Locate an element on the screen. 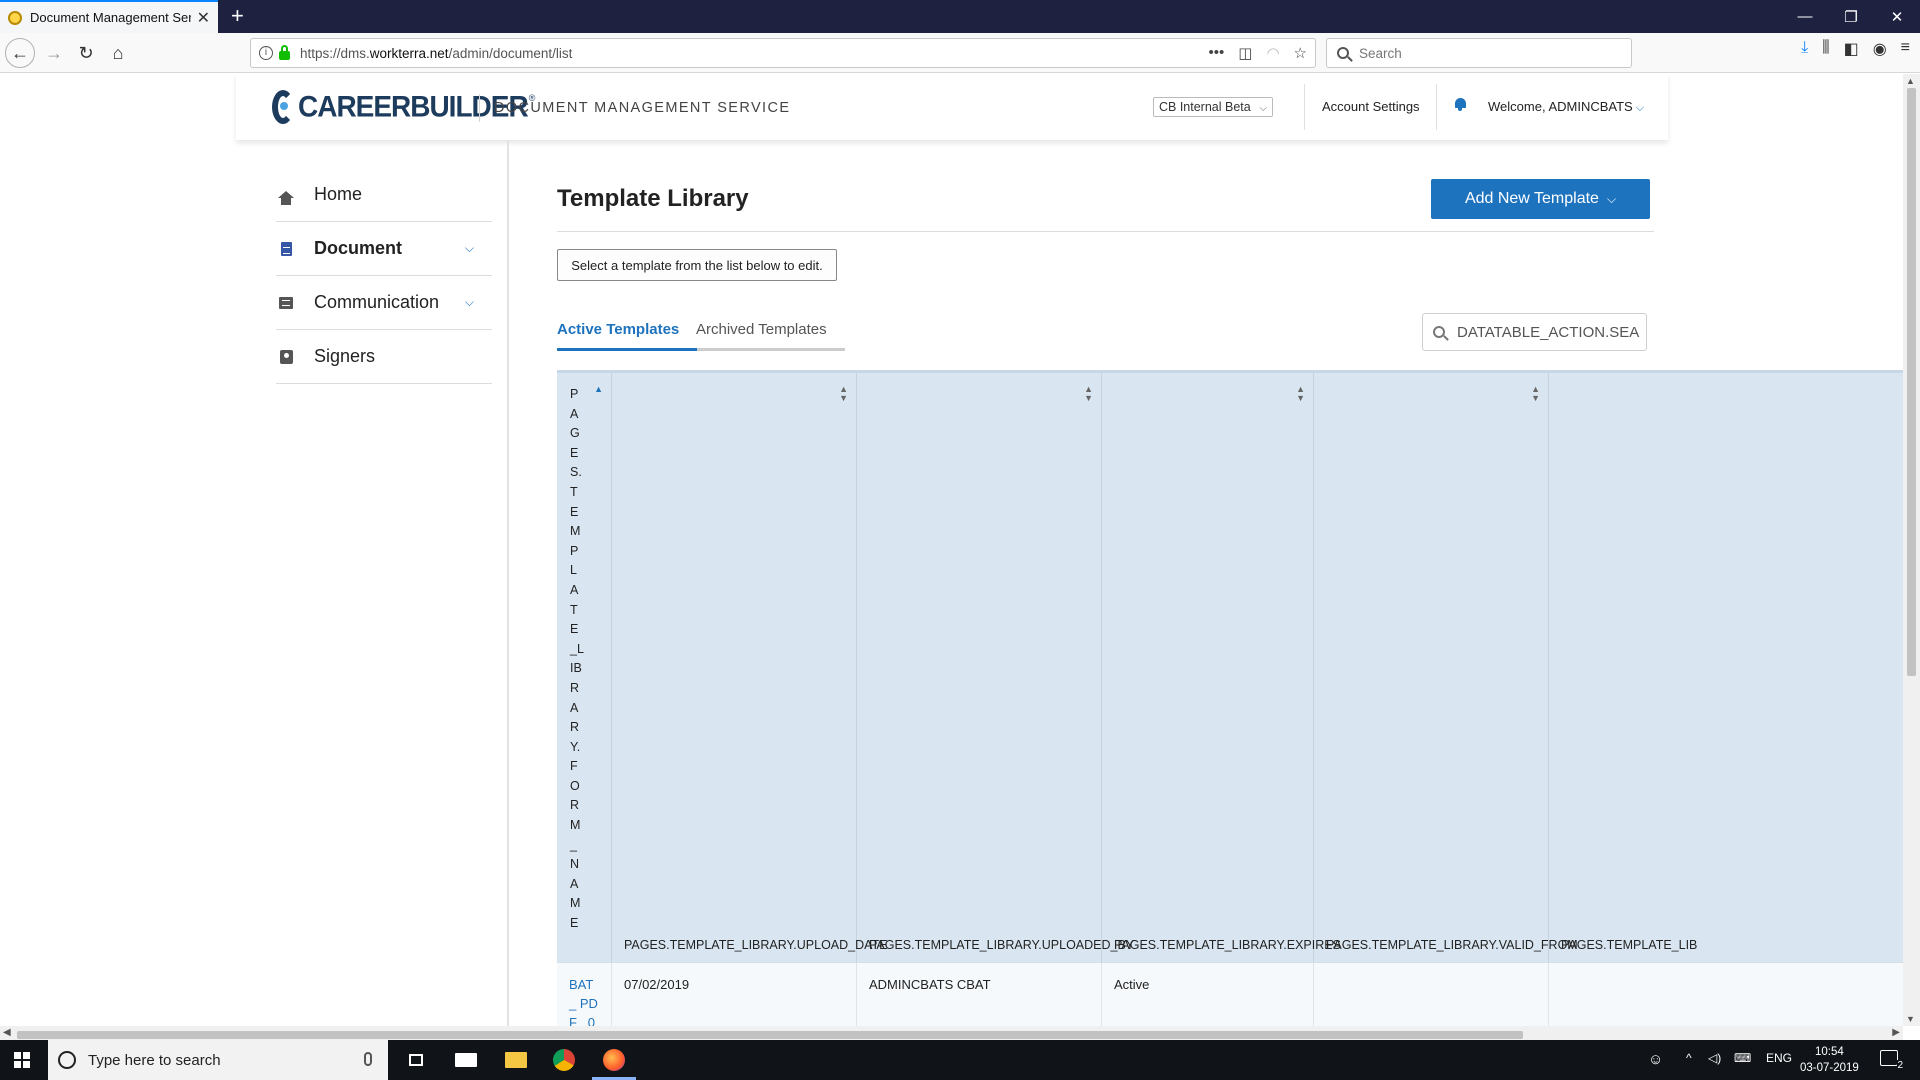 The height and width of the screenshot is (1080, 1920). sort-ascending-icon: ▲ is located at coordinates (598, 389).